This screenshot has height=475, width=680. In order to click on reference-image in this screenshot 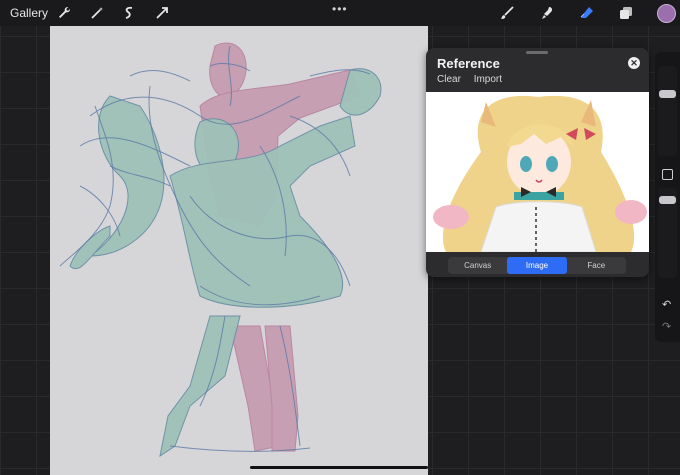, I will do `click(537, 172)`.